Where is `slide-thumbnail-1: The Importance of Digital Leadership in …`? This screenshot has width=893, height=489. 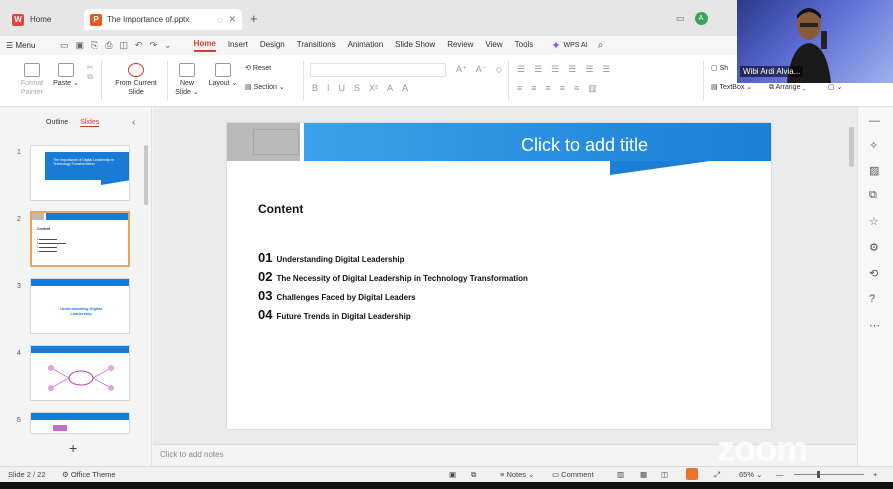
slide-thumbnail-1: The Importance of Digital Leadership in … is located at coordinates (80, 173).